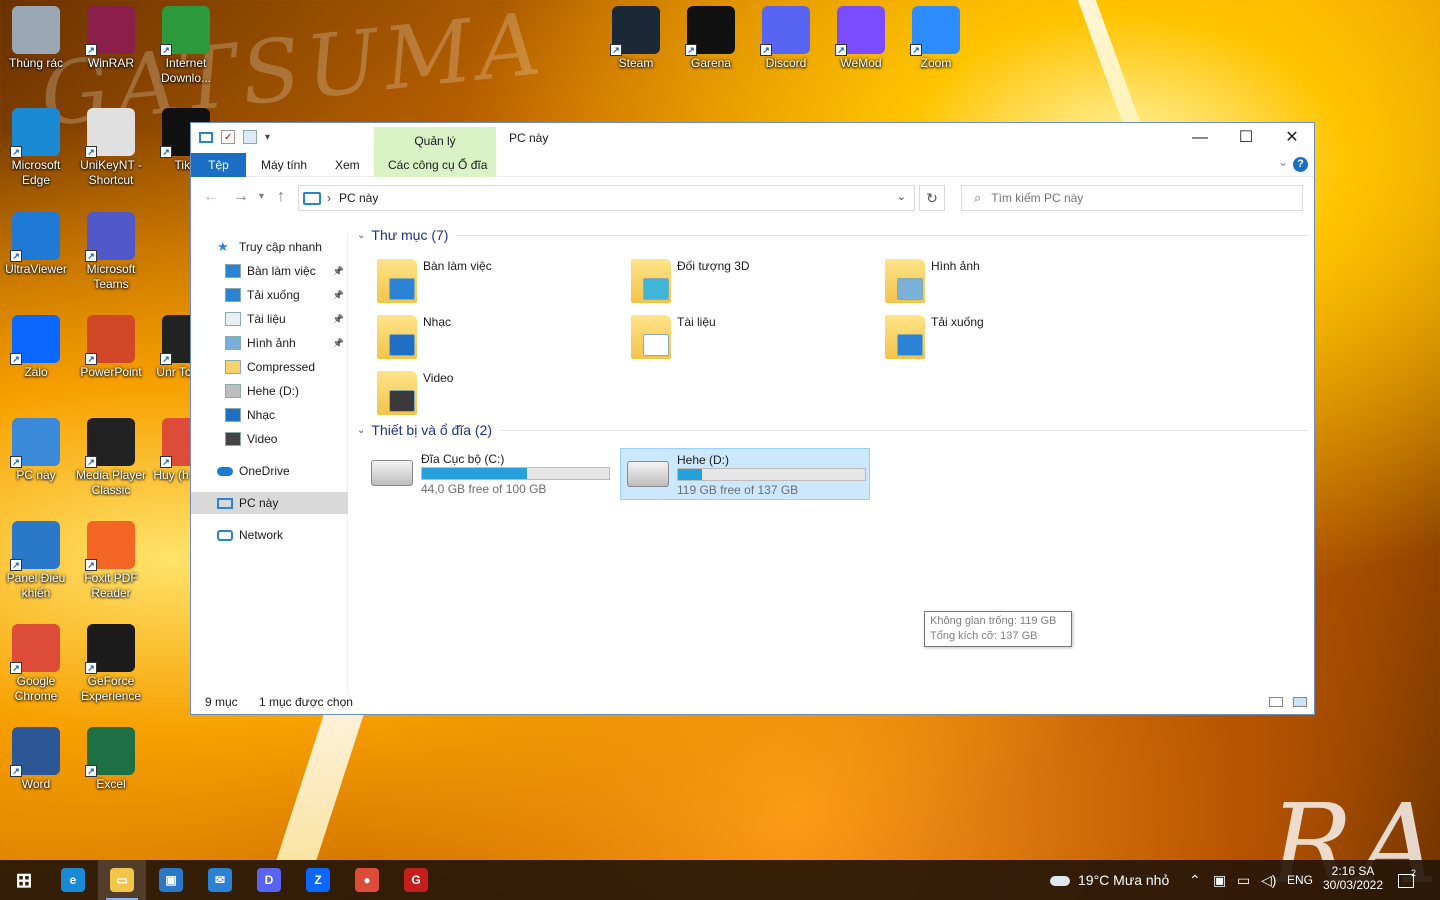  I want to click on desktop-icon-label: Microsoft Teams, so click(111, 276).